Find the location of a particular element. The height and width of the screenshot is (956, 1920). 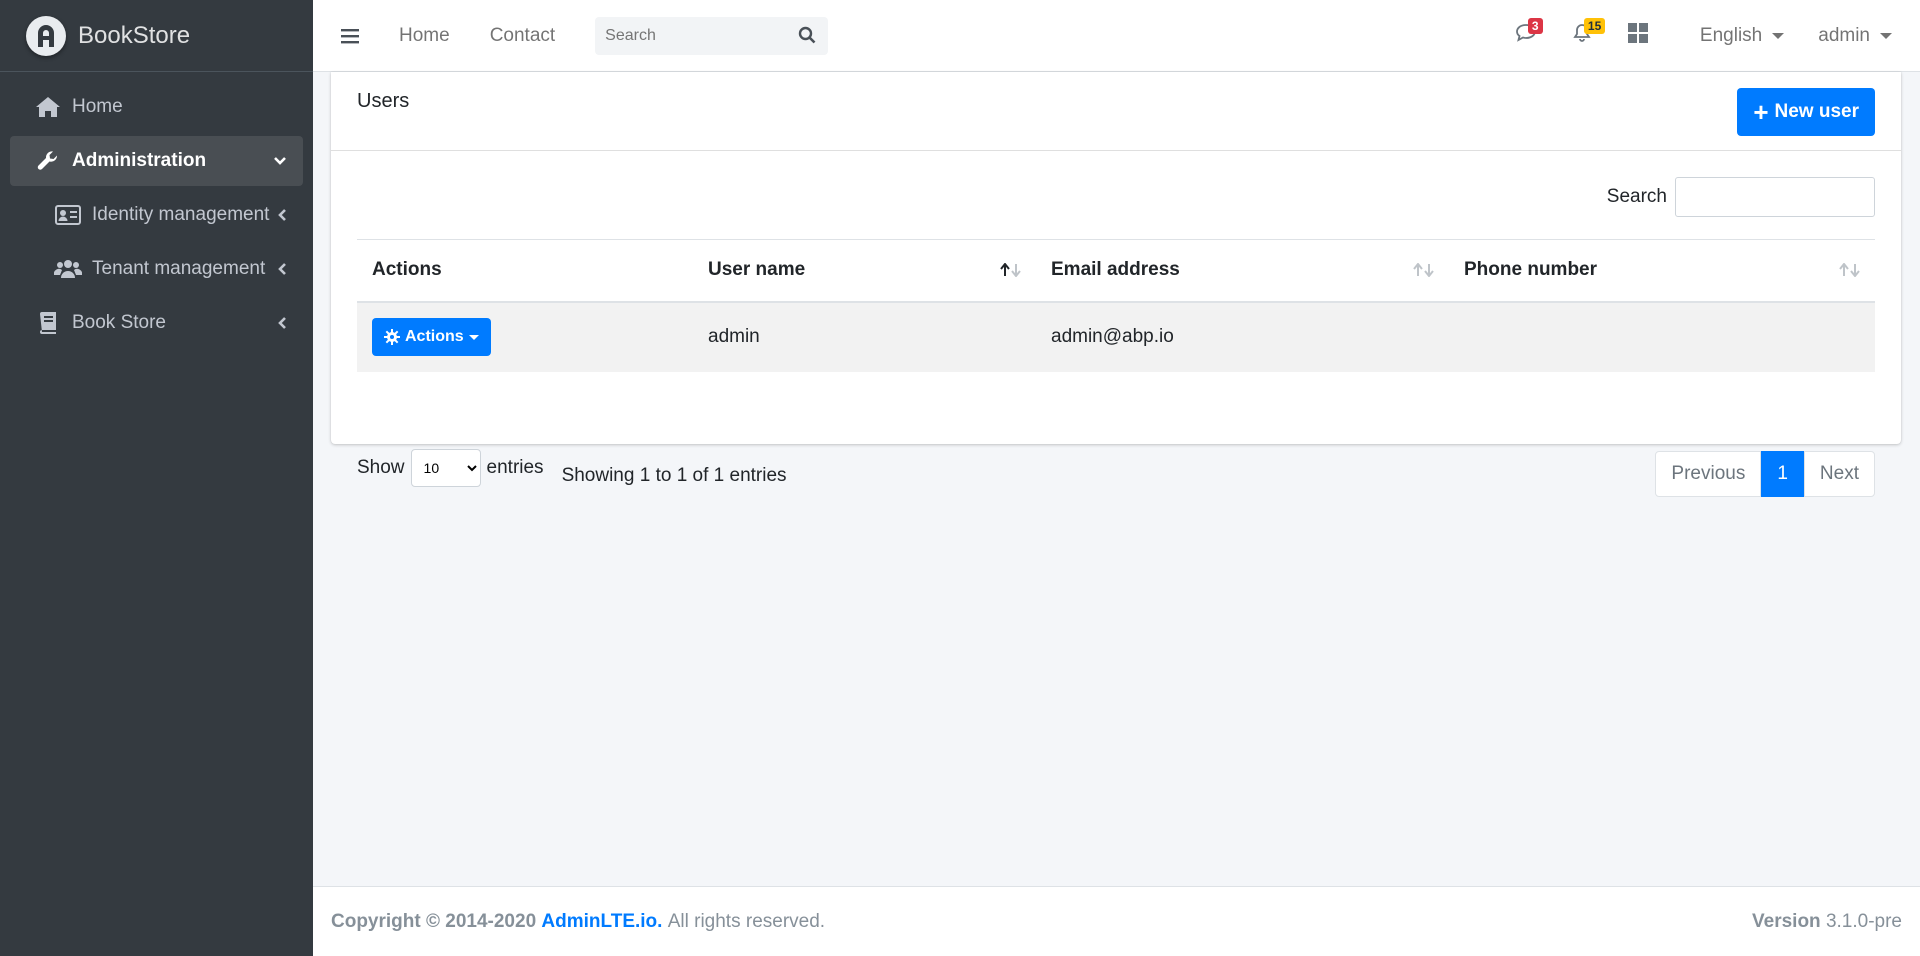

user-name-label: admin is located at coordinates (1844, 35).